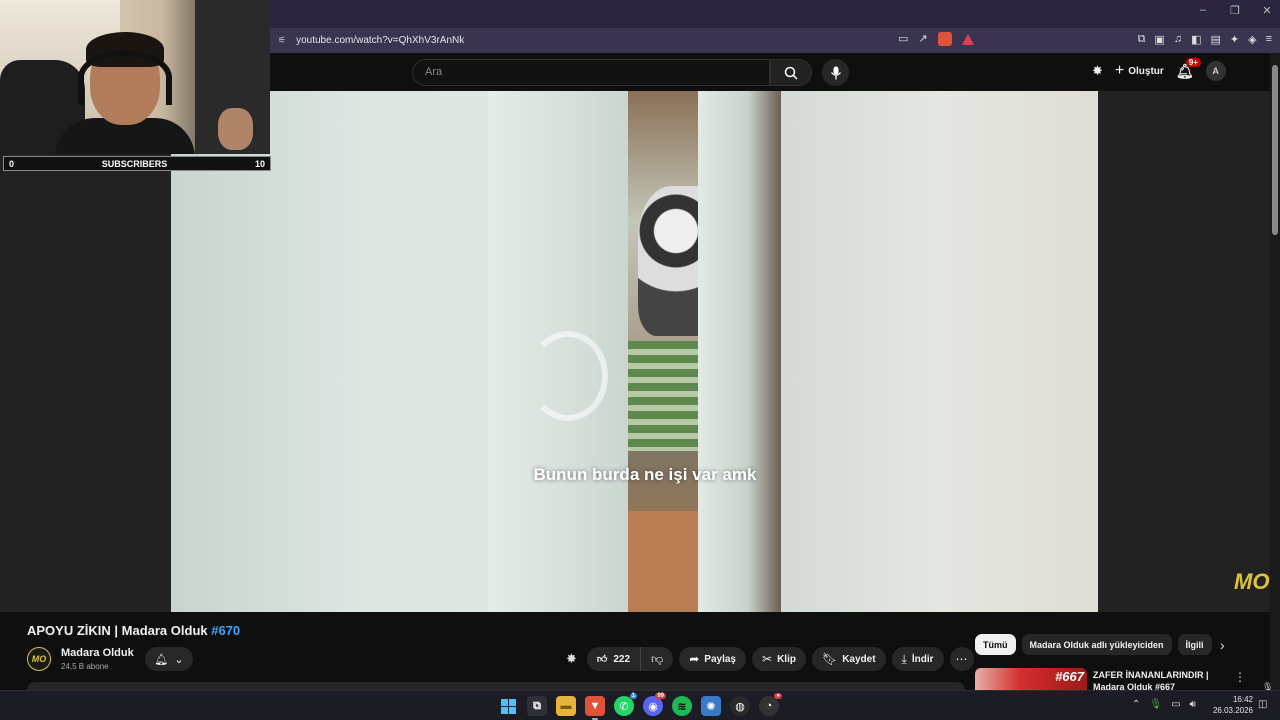  Describe the element at coordinates (1097, 71) in the screenshot. I see `gemini-sparkle-icon: ✸` at that location.